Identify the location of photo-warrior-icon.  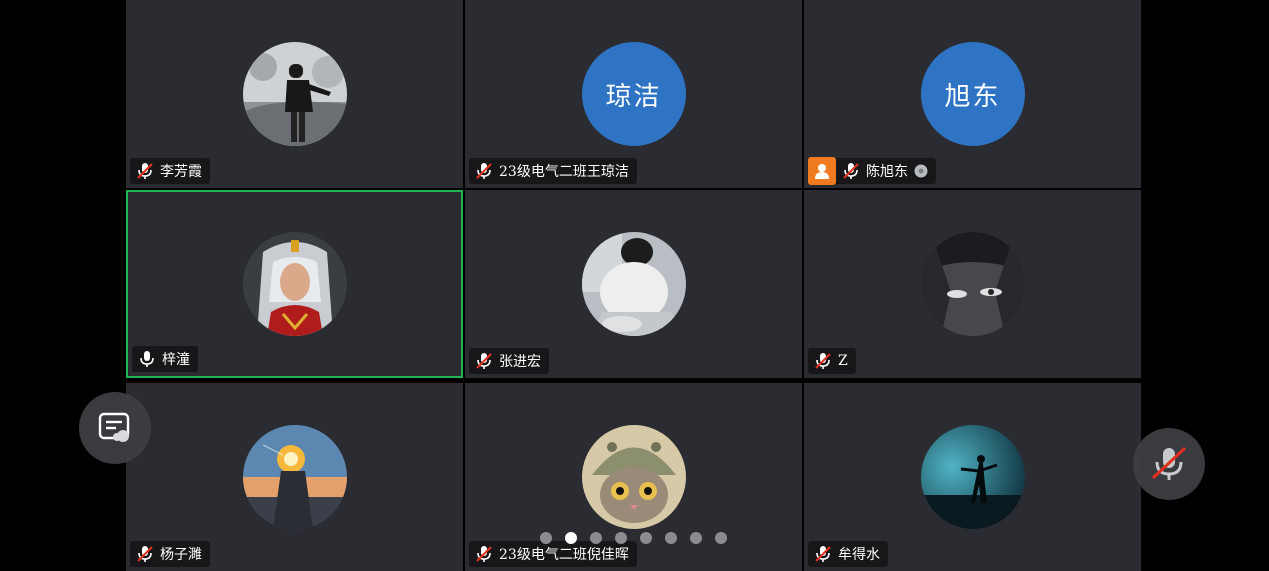
(294, 284).